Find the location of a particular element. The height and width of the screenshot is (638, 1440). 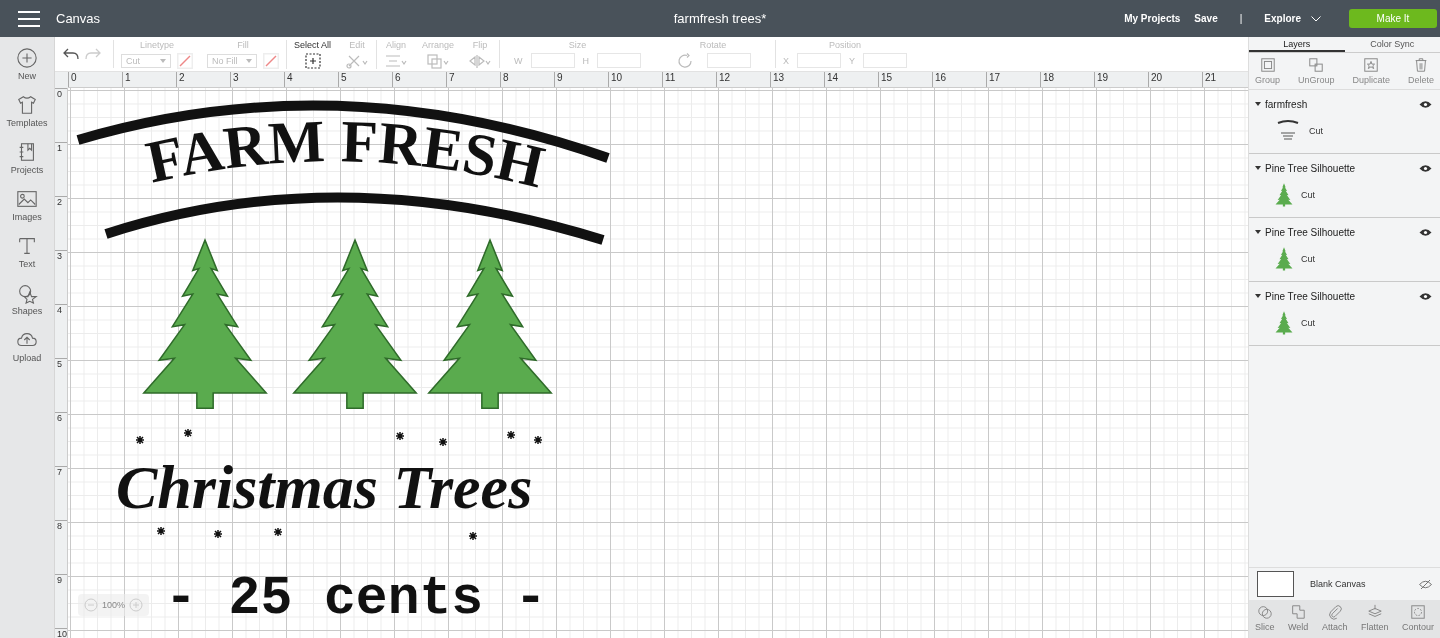

letter-t-icon is located at coordinates (27, 246).